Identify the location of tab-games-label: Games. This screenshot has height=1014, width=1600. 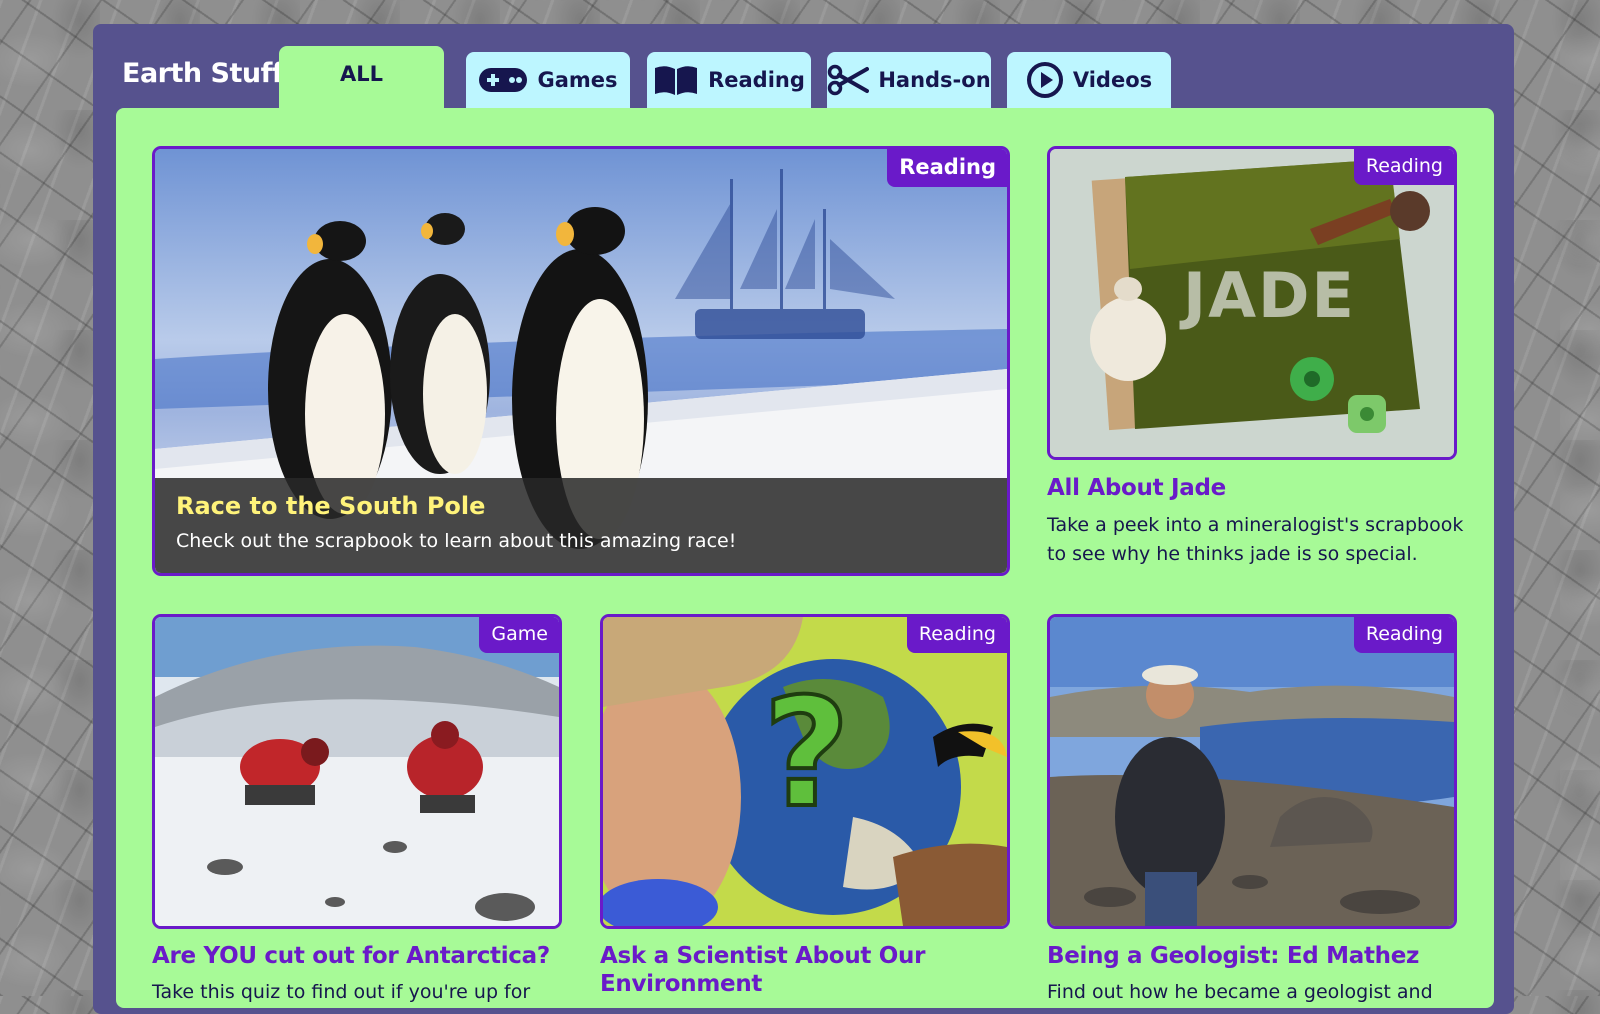
(577, 80).